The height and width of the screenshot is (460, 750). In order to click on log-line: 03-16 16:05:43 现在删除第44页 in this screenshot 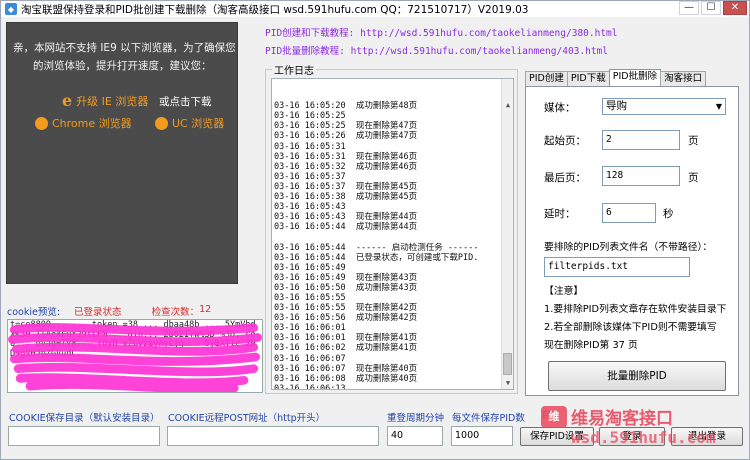, I will do `click(346, 217)`.